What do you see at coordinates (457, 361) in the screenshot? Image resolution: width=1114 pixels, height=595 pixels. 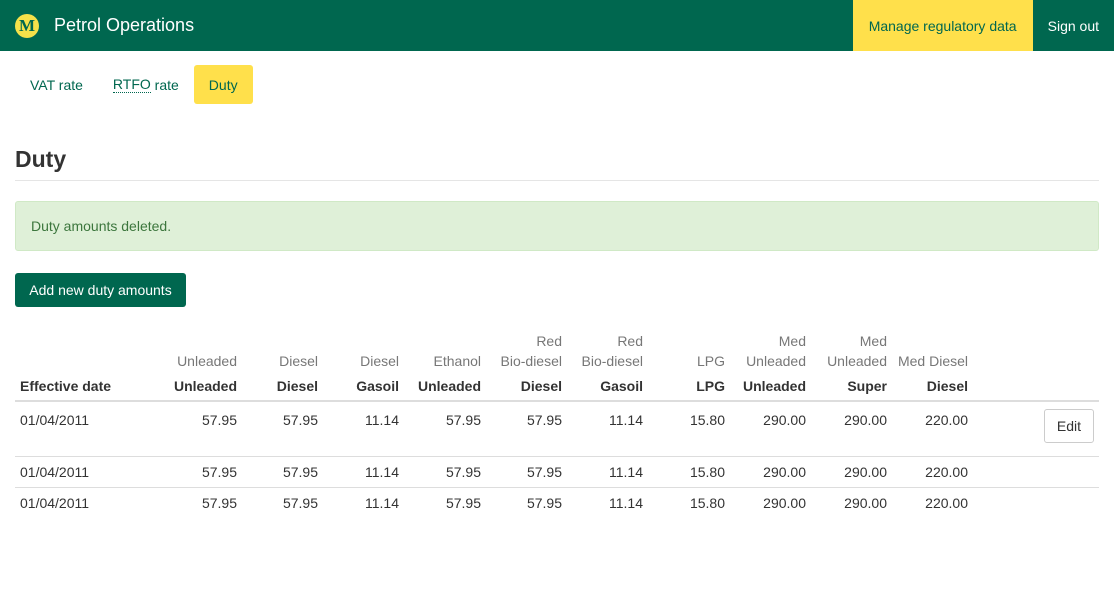 I see `column-group-header: Ethanol` at bounding box center [457, 361].